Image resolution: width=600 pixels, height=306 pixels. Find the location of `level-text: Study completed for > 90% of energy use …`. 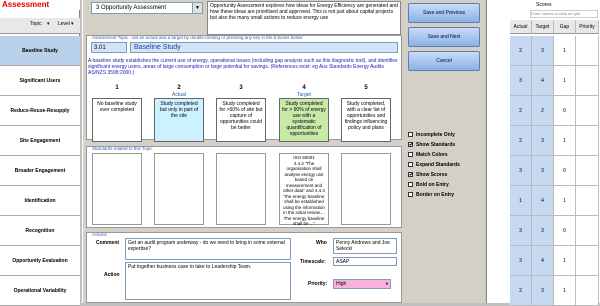

level-text: Study completed for > 90% of energy use … is located at coordinates (304, 120).